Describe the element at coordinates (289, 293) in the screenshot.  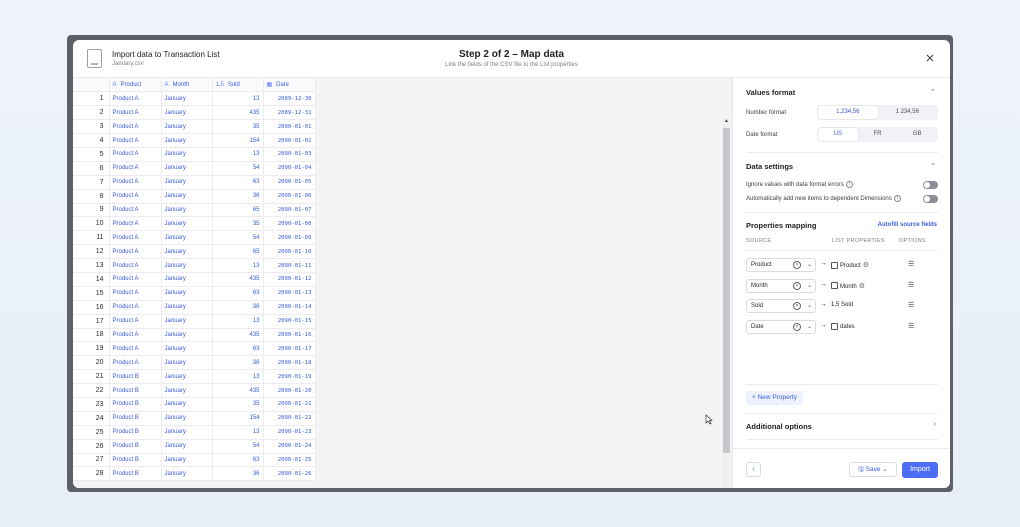
I see `table-cell: 2090-01-13` at that location.